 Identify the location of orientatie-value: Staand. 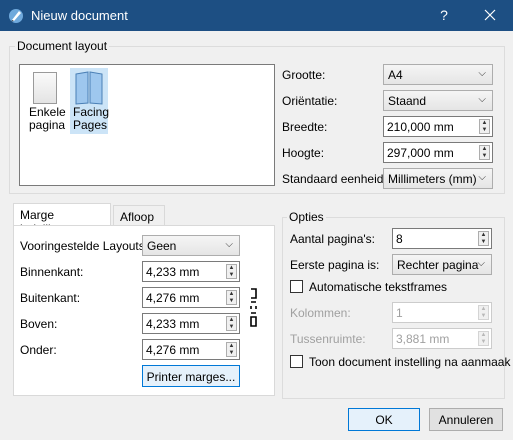
(407, 101).